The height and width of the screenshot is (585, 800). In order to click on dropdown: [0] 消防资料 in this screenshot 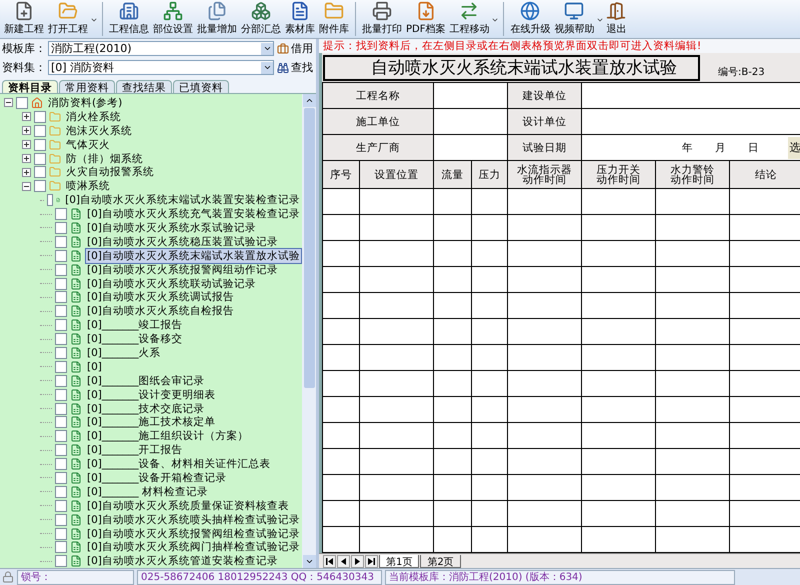, I will do `click(161, 67)`.